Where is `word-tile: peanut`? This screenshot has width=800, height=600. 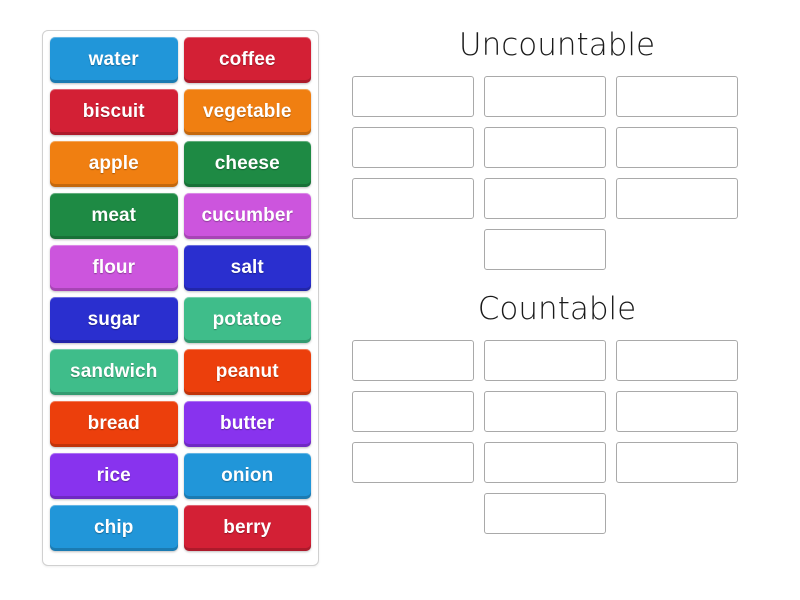
word-tile: peanut is located at coordinates (247, 372).